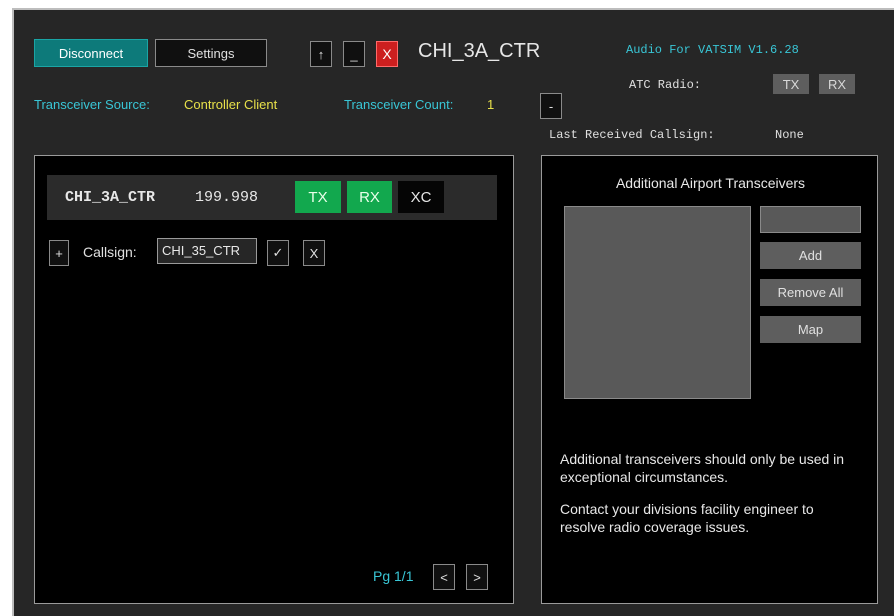 Image resolution: width=894 pixels, height=616 pixels. Describe the element at coordinates (665, 85) in the screenshot. I see `atc-radio-label: ATC Radio:` at that location.